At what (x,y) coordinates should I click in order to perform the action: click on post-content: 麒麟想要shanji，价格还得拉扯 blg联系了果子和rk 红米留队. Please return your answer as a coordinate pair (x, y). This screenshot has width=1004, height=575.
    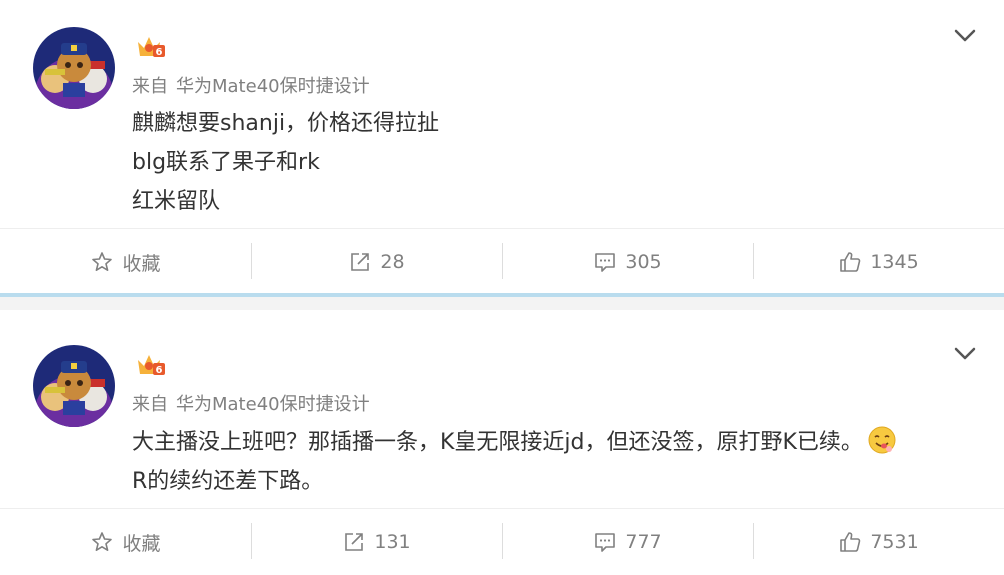
    Looking at the image, I should click on (285, 162).